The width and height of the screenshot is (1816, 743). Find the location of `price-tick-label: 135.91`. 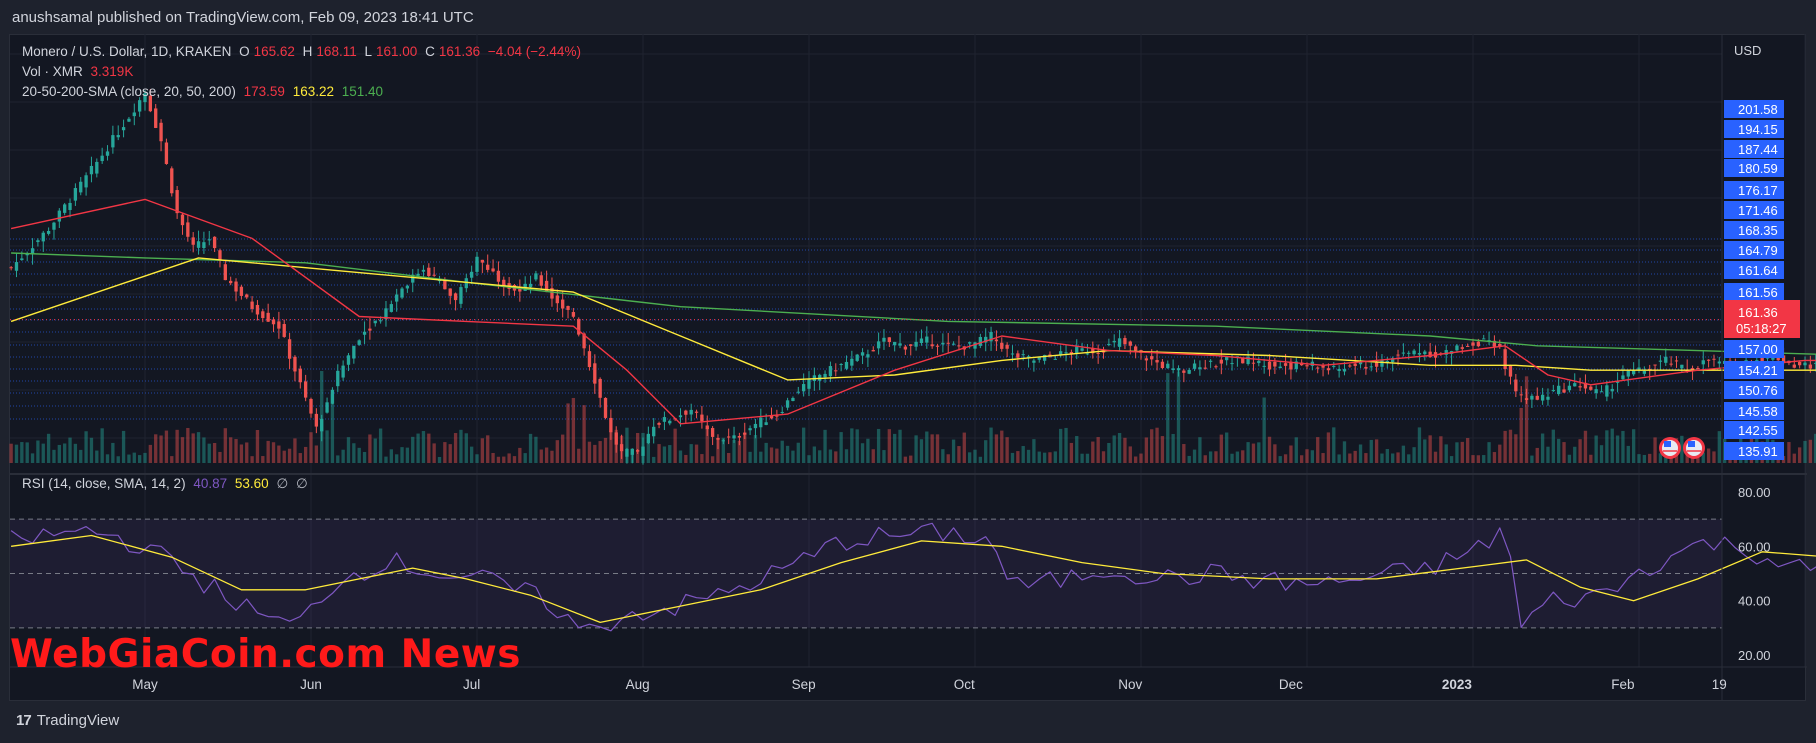

price-tick-label: 135.91 is located at coordinates (1758, 451).